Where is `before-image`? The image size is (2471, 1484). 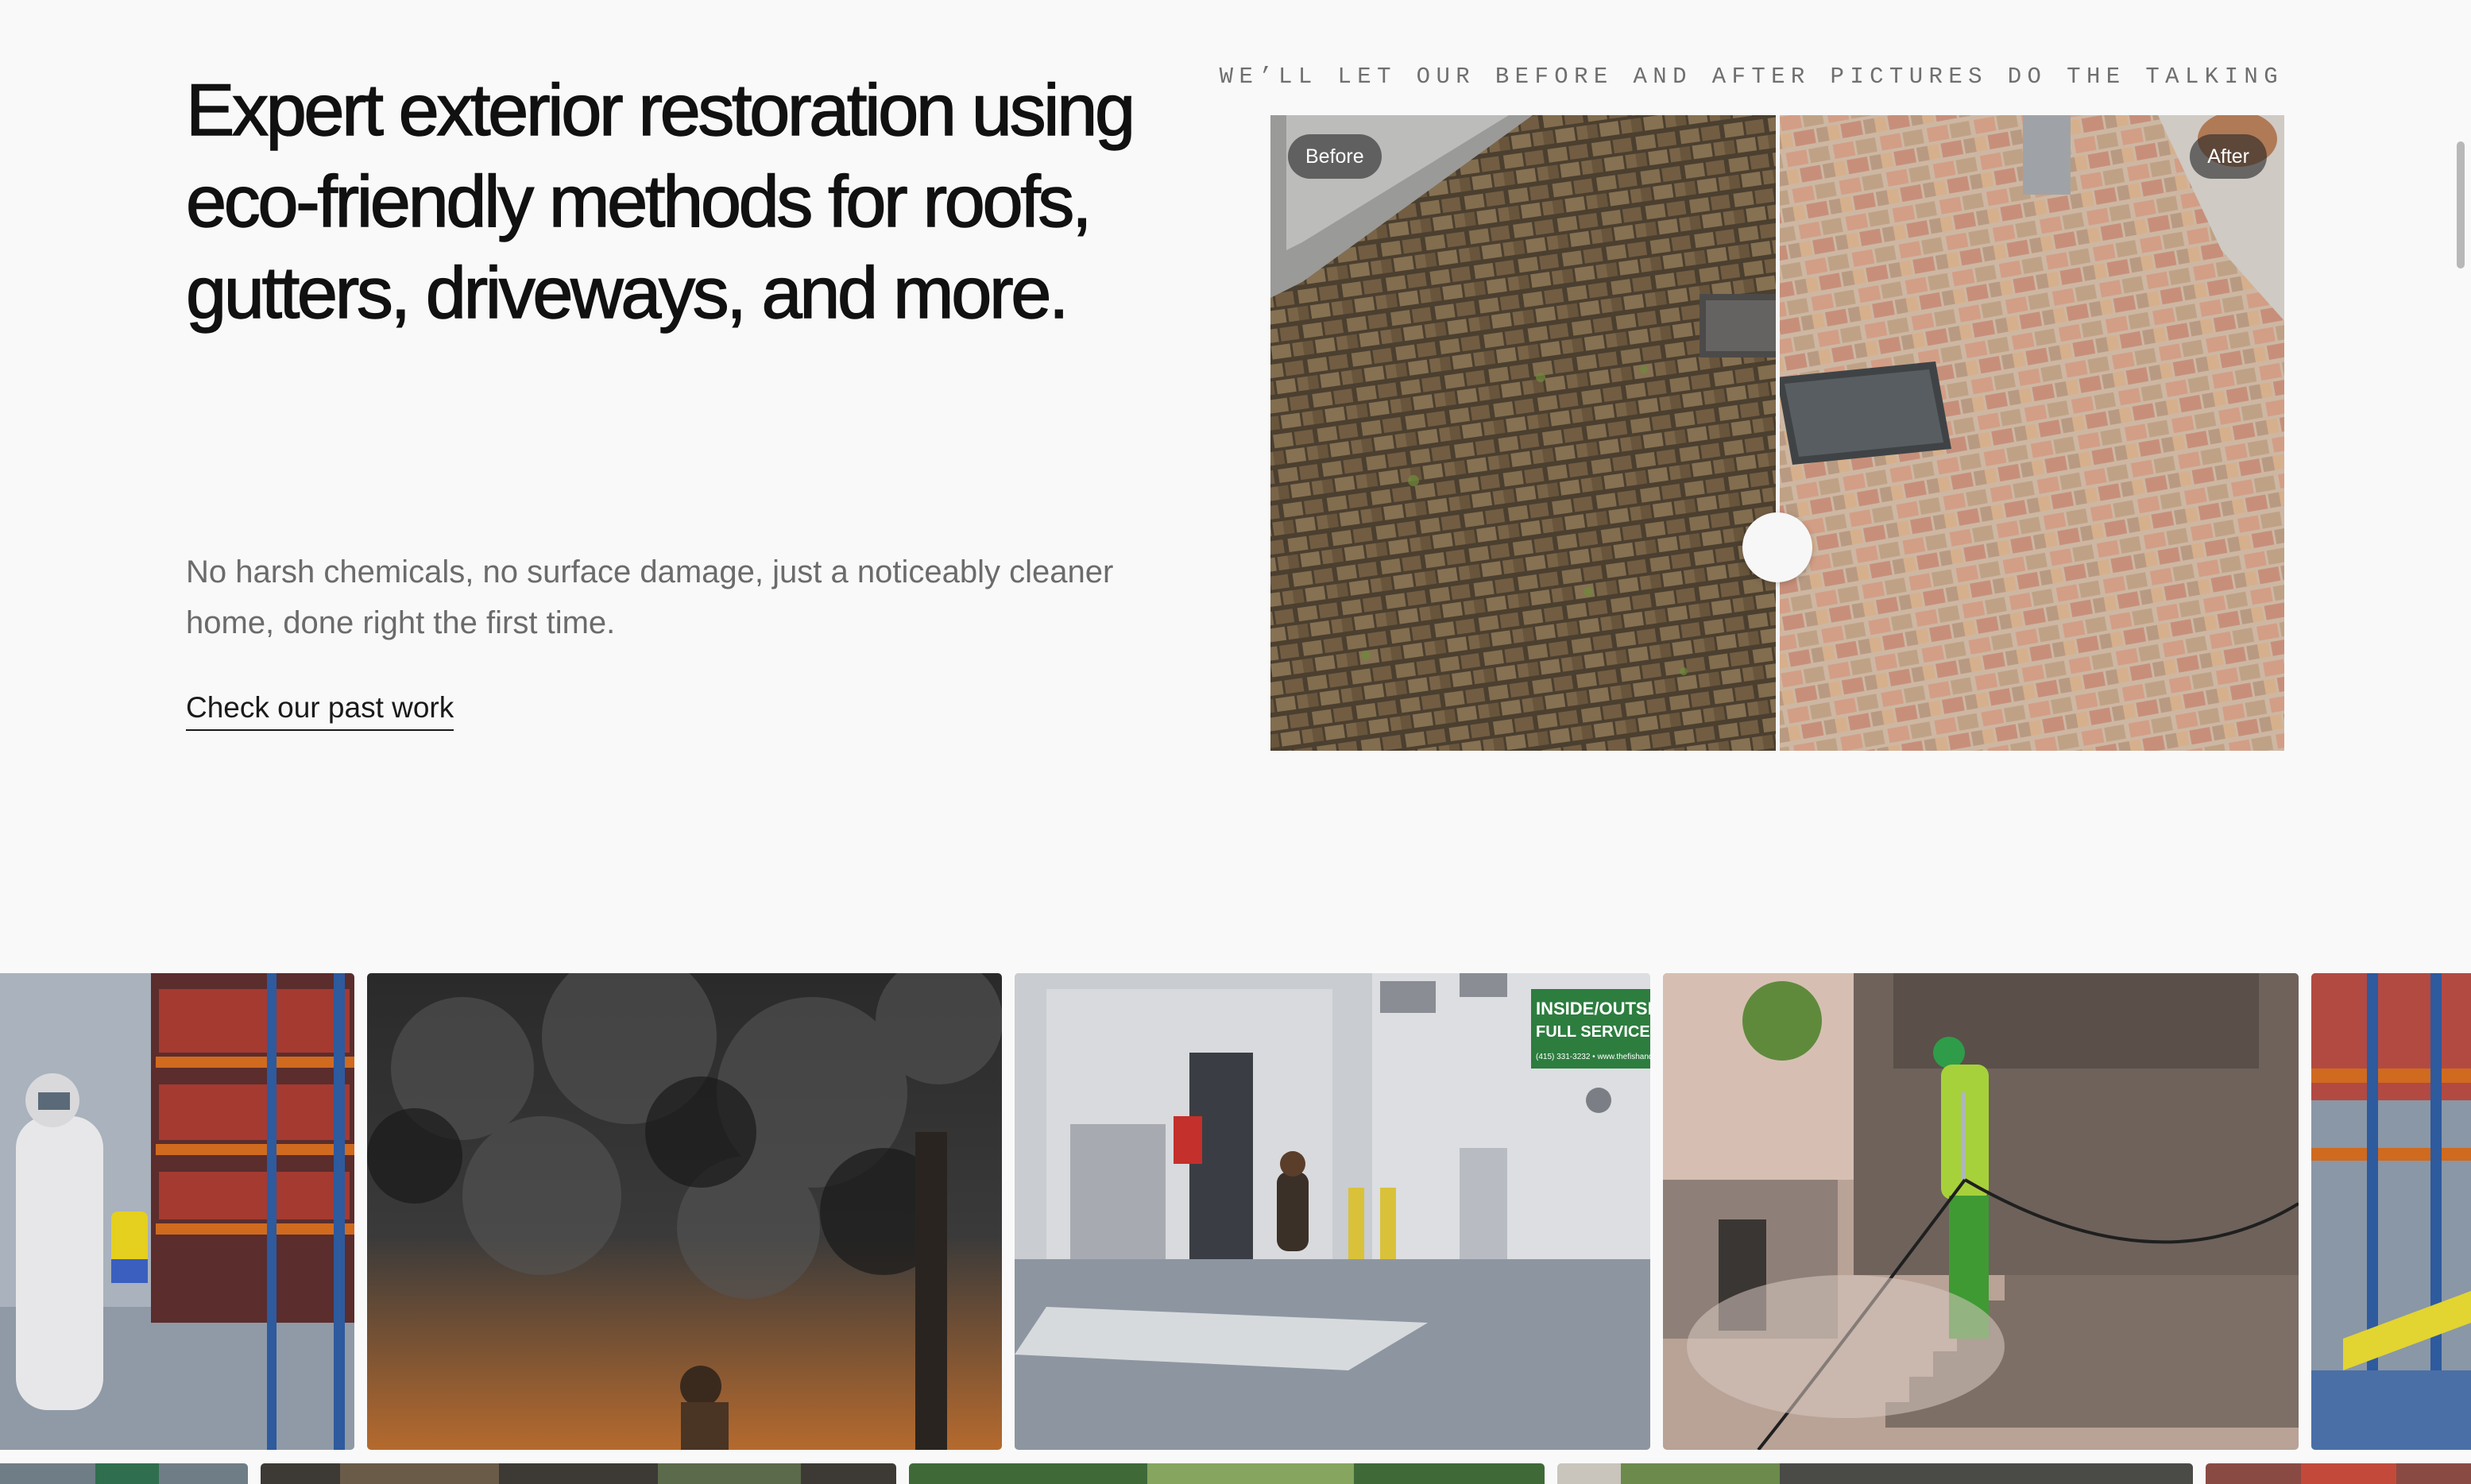 before-image is located at coordinates (1523, 433).